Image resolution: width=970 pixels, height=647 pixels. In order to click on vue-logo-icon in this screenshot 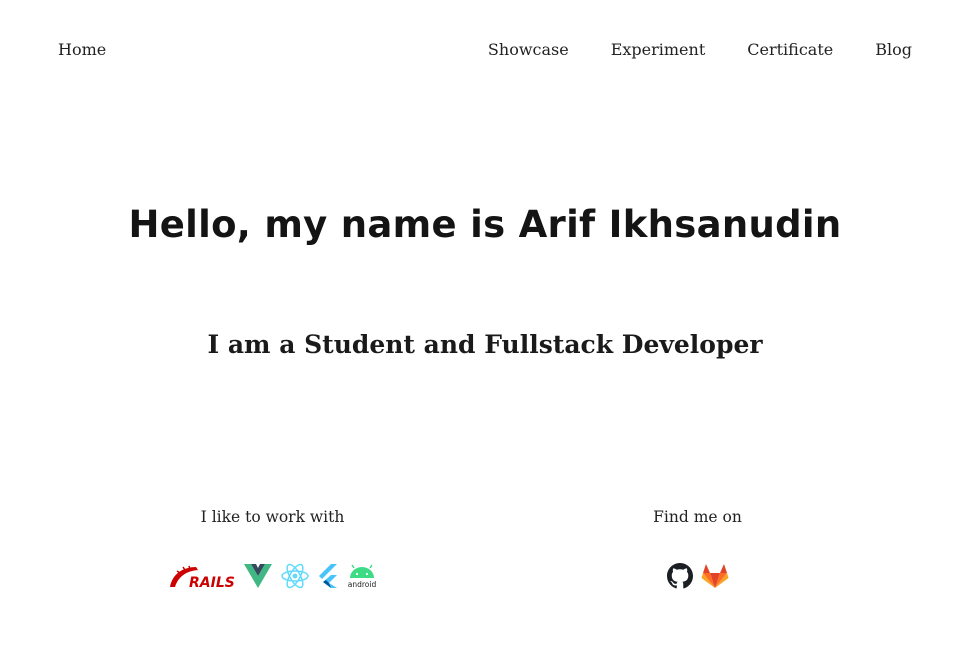, I will do `click(258, 576)`.